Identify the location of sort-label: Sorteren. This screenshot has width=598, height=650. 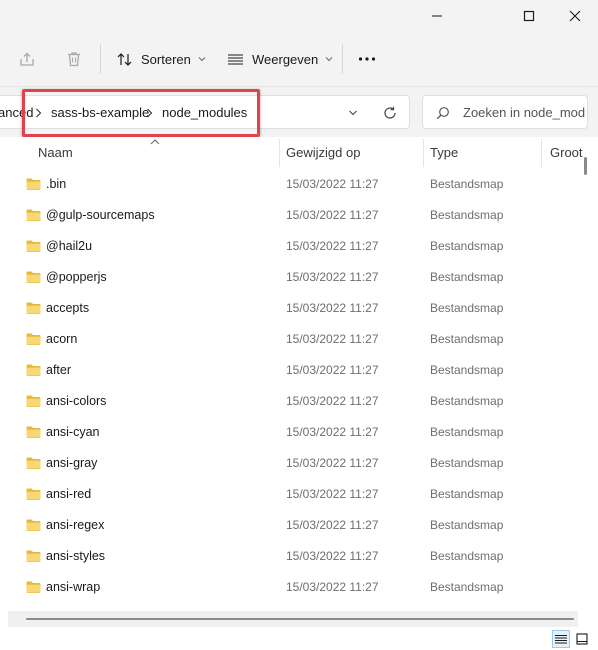
(166, 59).